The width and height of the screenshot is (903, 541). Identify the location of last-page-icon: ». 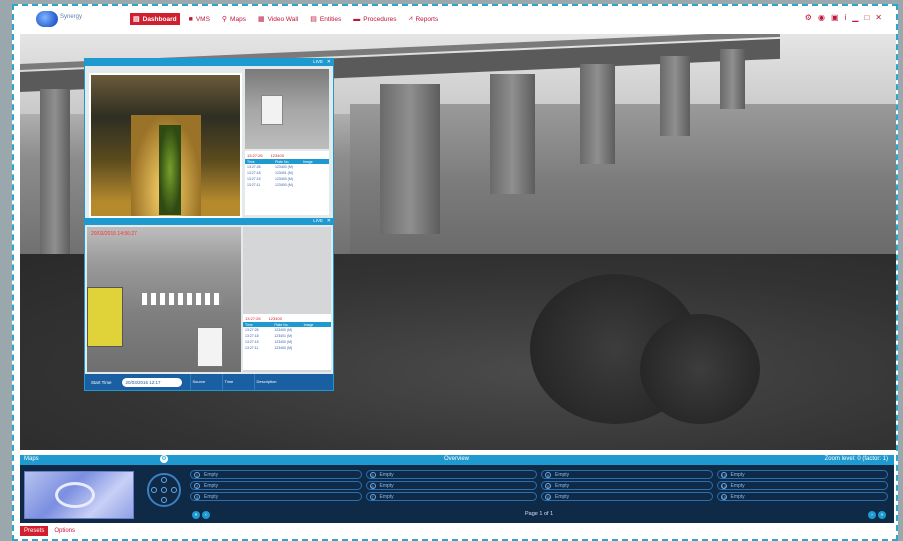
(882, 515).